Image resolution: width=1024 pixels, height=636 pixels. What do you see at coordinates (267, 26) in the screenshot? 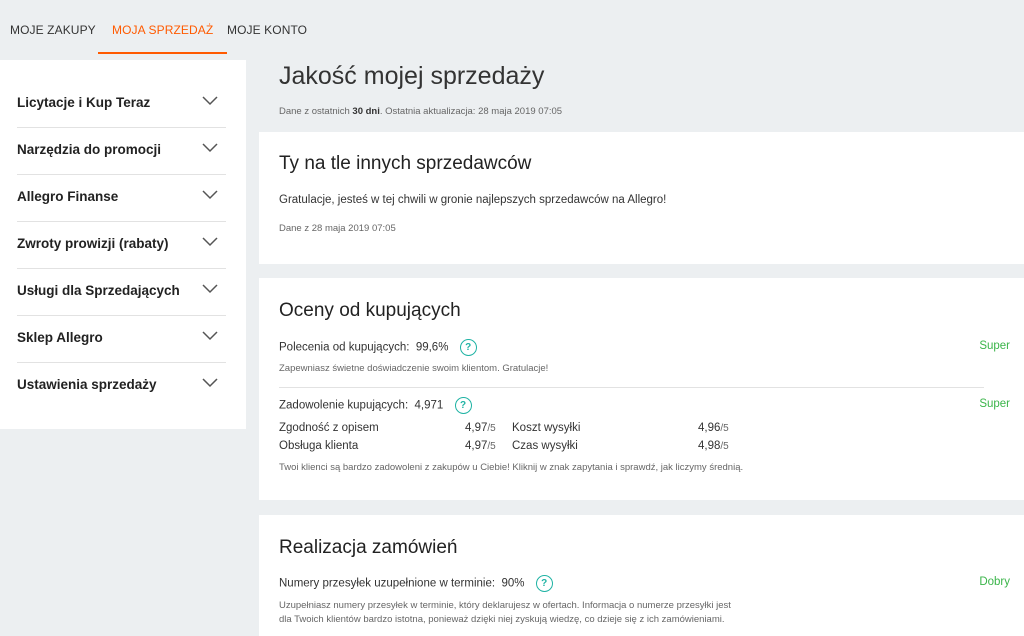
I see `tab-moje-konto: MOJE KONTO` at bounding box center [267, 26].